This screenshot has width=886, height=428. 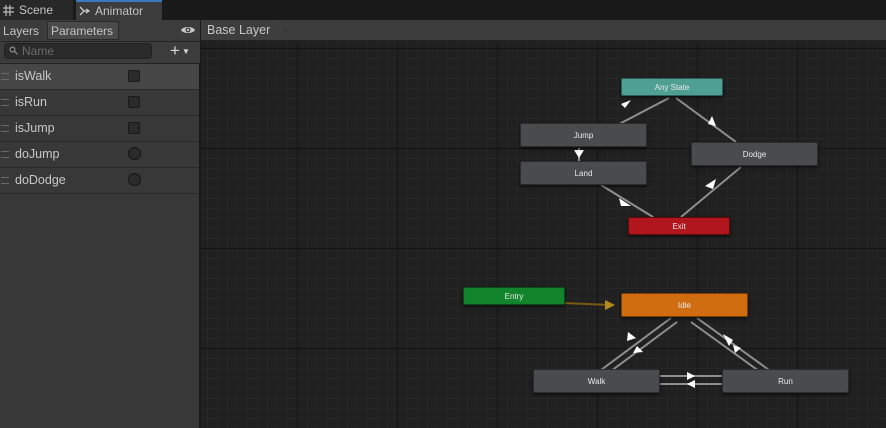 What do you see at coordinates (706, 120) in the screenshot?
I see `transition-anystate-dodge` at bounding box center [706, 120].